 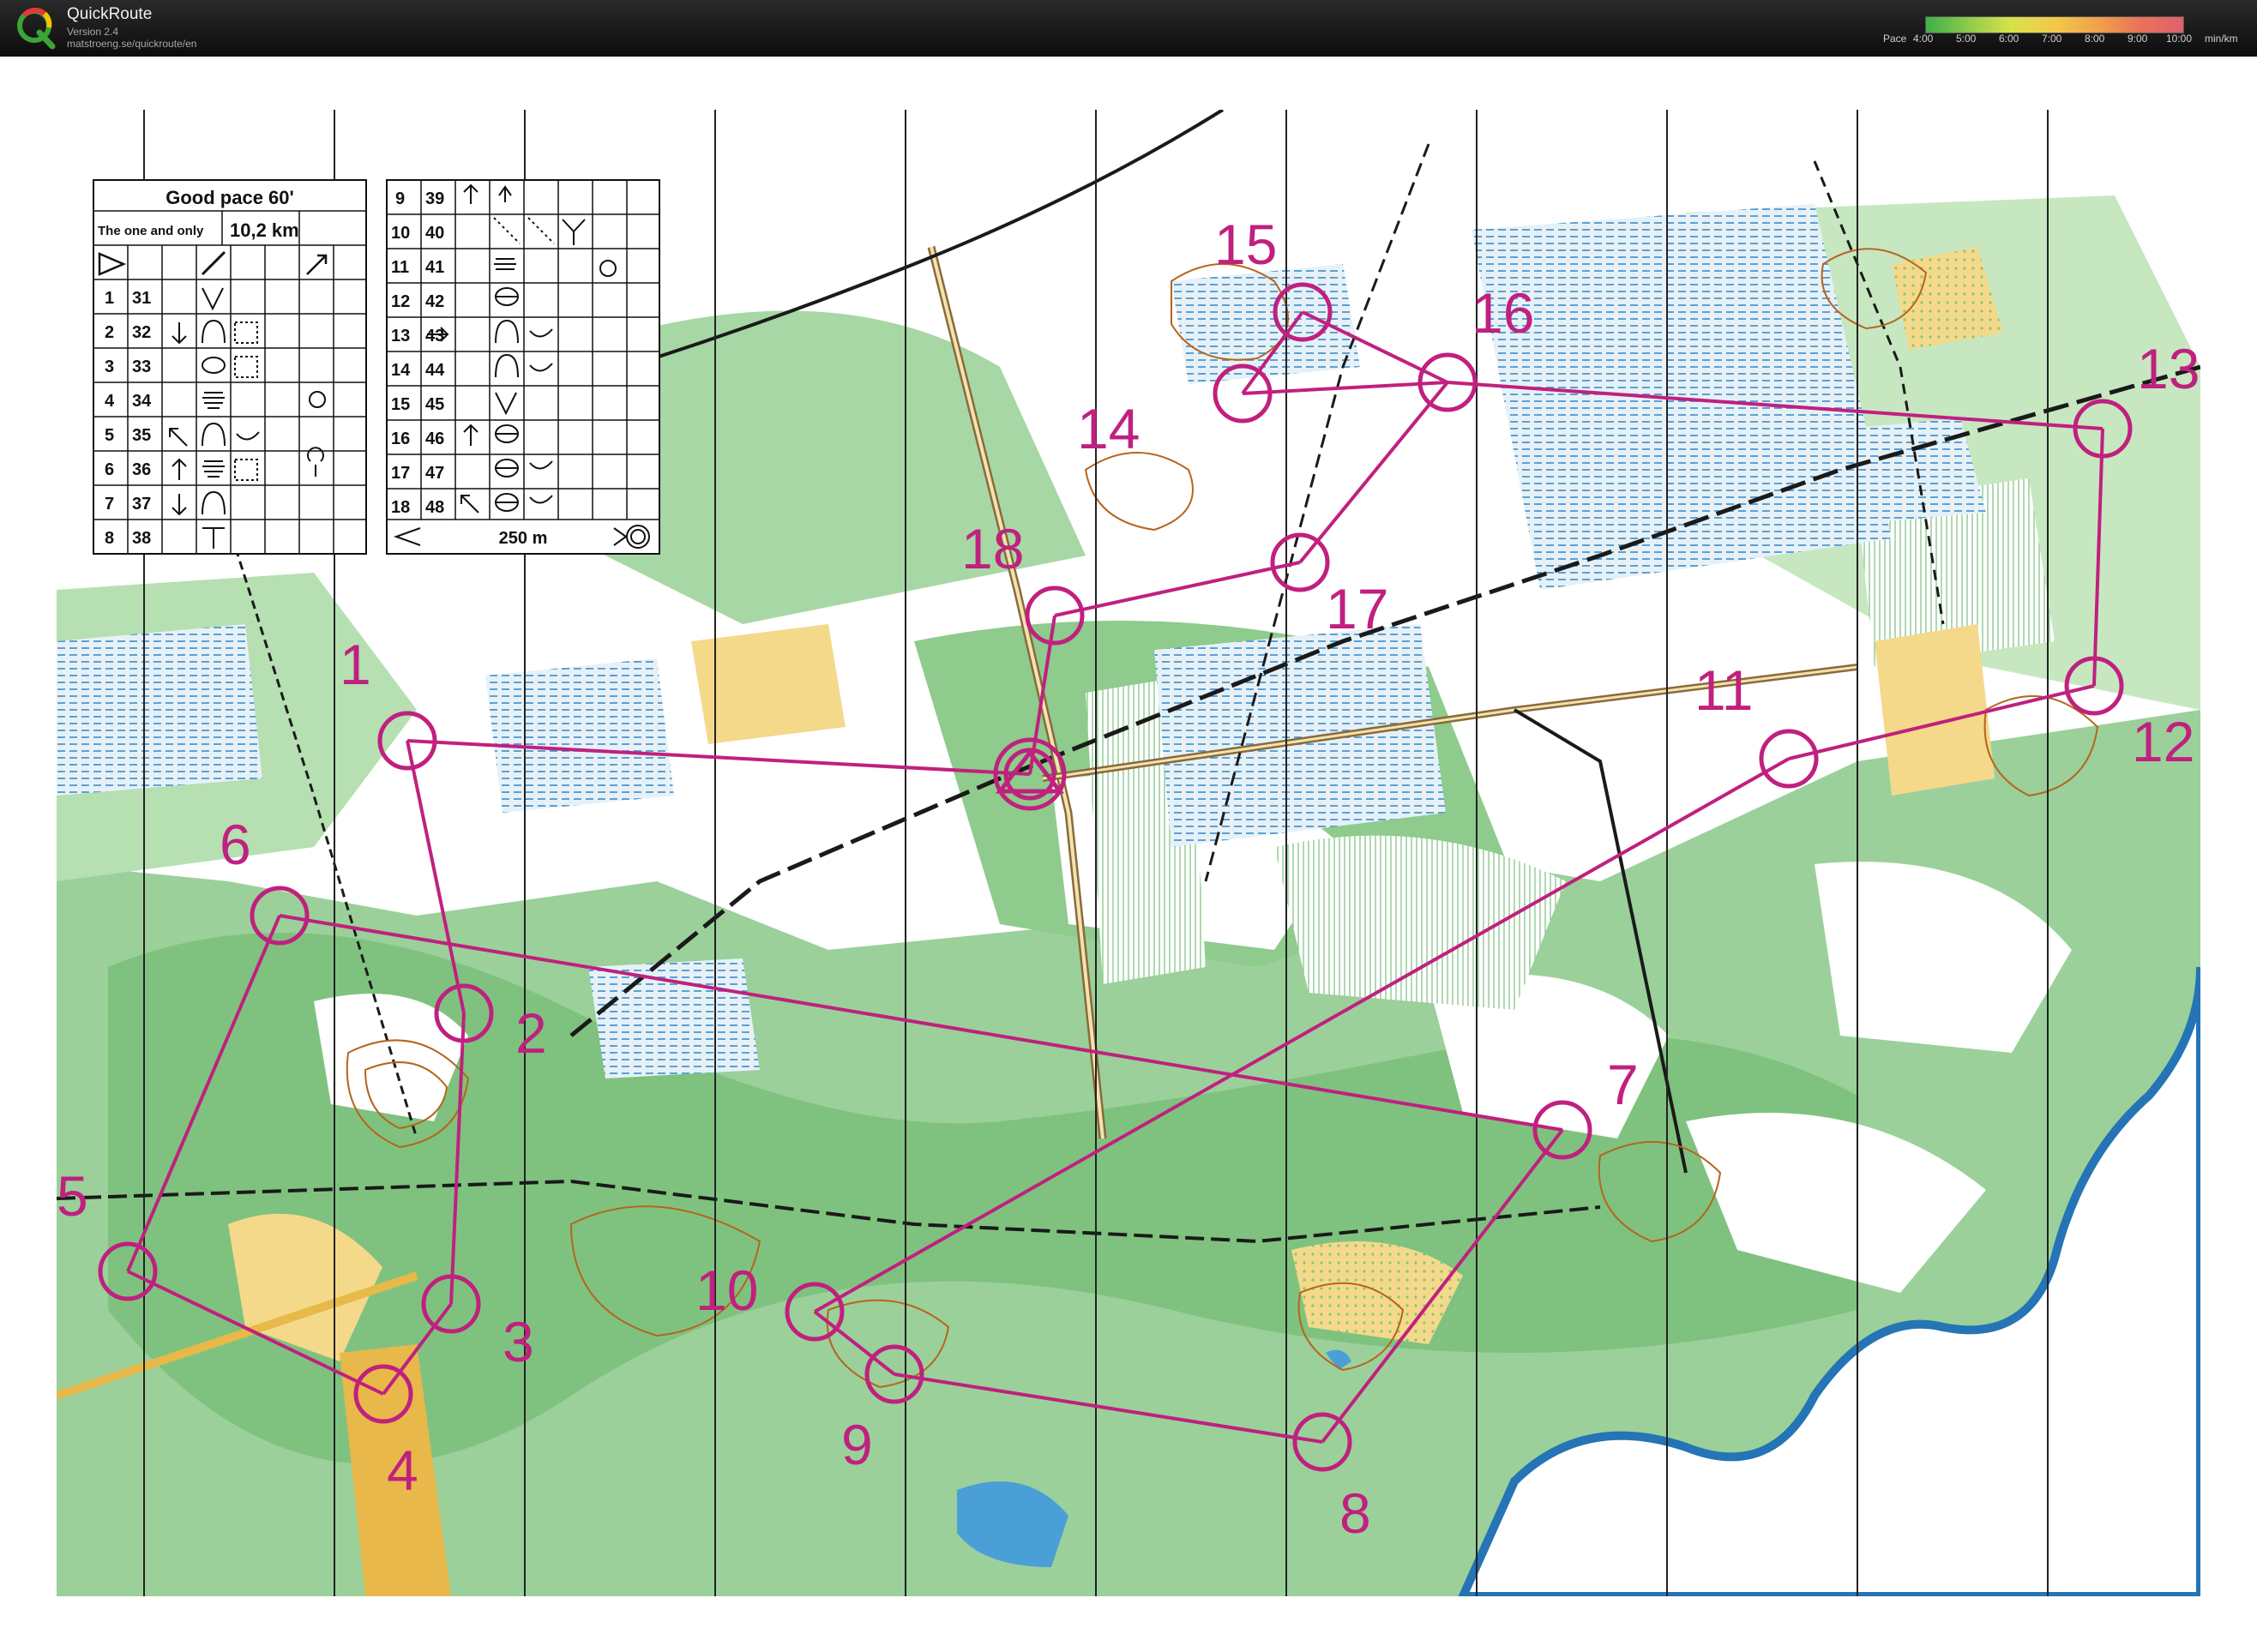 I want to click on control-seq: 1, so click(x=109, y=298).